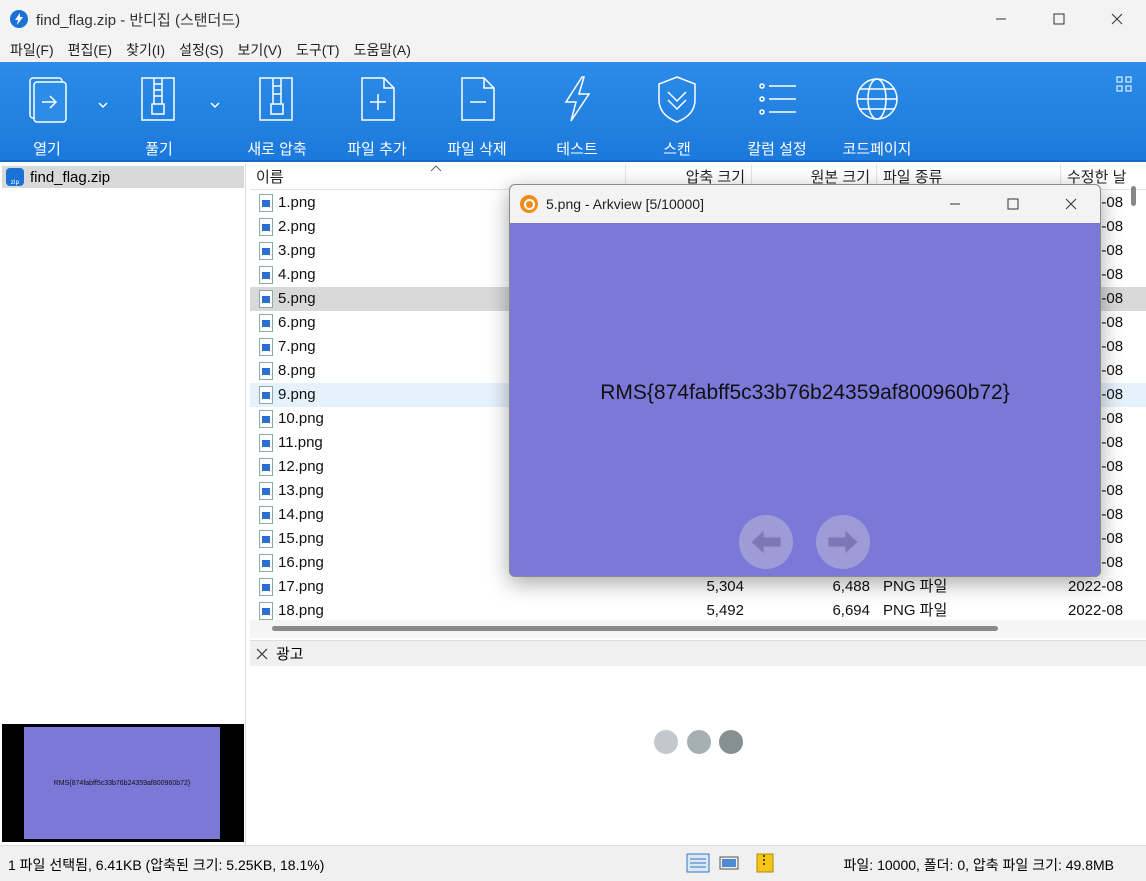 The image size is (1146, 881). I want to click on ad-label: 광고, so click(290, 654).